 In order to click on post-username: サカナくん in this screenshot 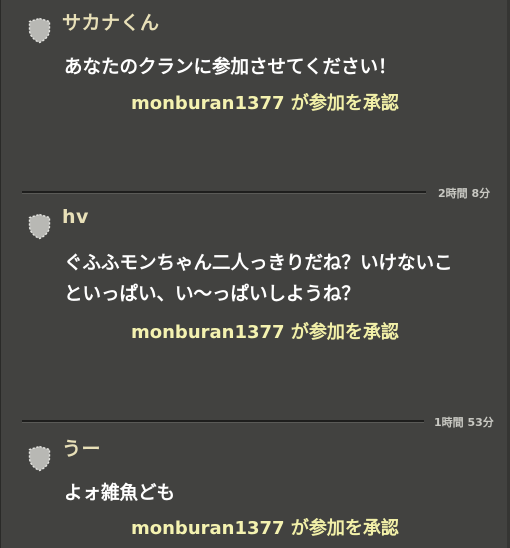, I will do `click(111, 21)`.